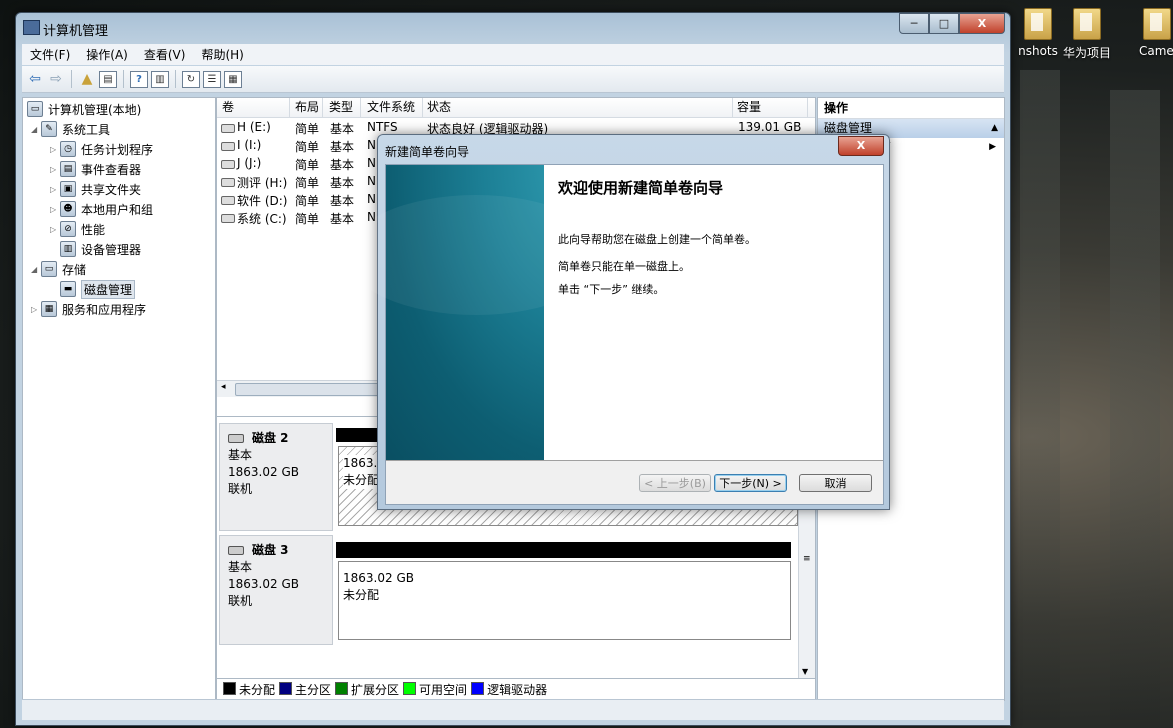 Image resolution: width=1173 pixels, height=728 pixels. Describe the element at coordinates (1038, 24) in the screenshot. I see `folder-icon` at that location.